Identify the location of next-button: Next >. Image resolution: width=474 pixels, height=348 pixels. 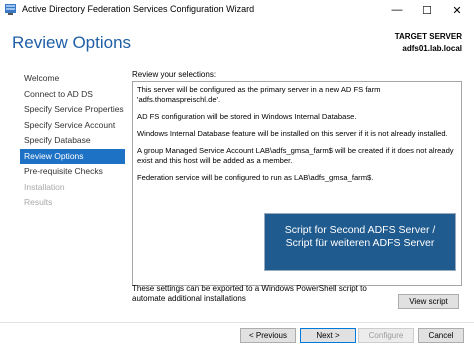
(328, 335).